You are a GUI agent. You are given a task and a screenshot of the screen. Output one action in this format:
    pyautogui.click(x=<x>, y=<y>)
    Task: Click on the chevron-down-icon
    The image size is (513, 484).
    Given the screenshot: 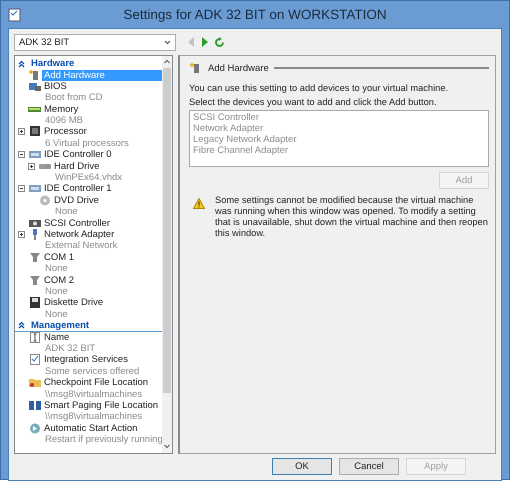 What is the action you would take?
    pyautogui.click(x=167, y=42)
    